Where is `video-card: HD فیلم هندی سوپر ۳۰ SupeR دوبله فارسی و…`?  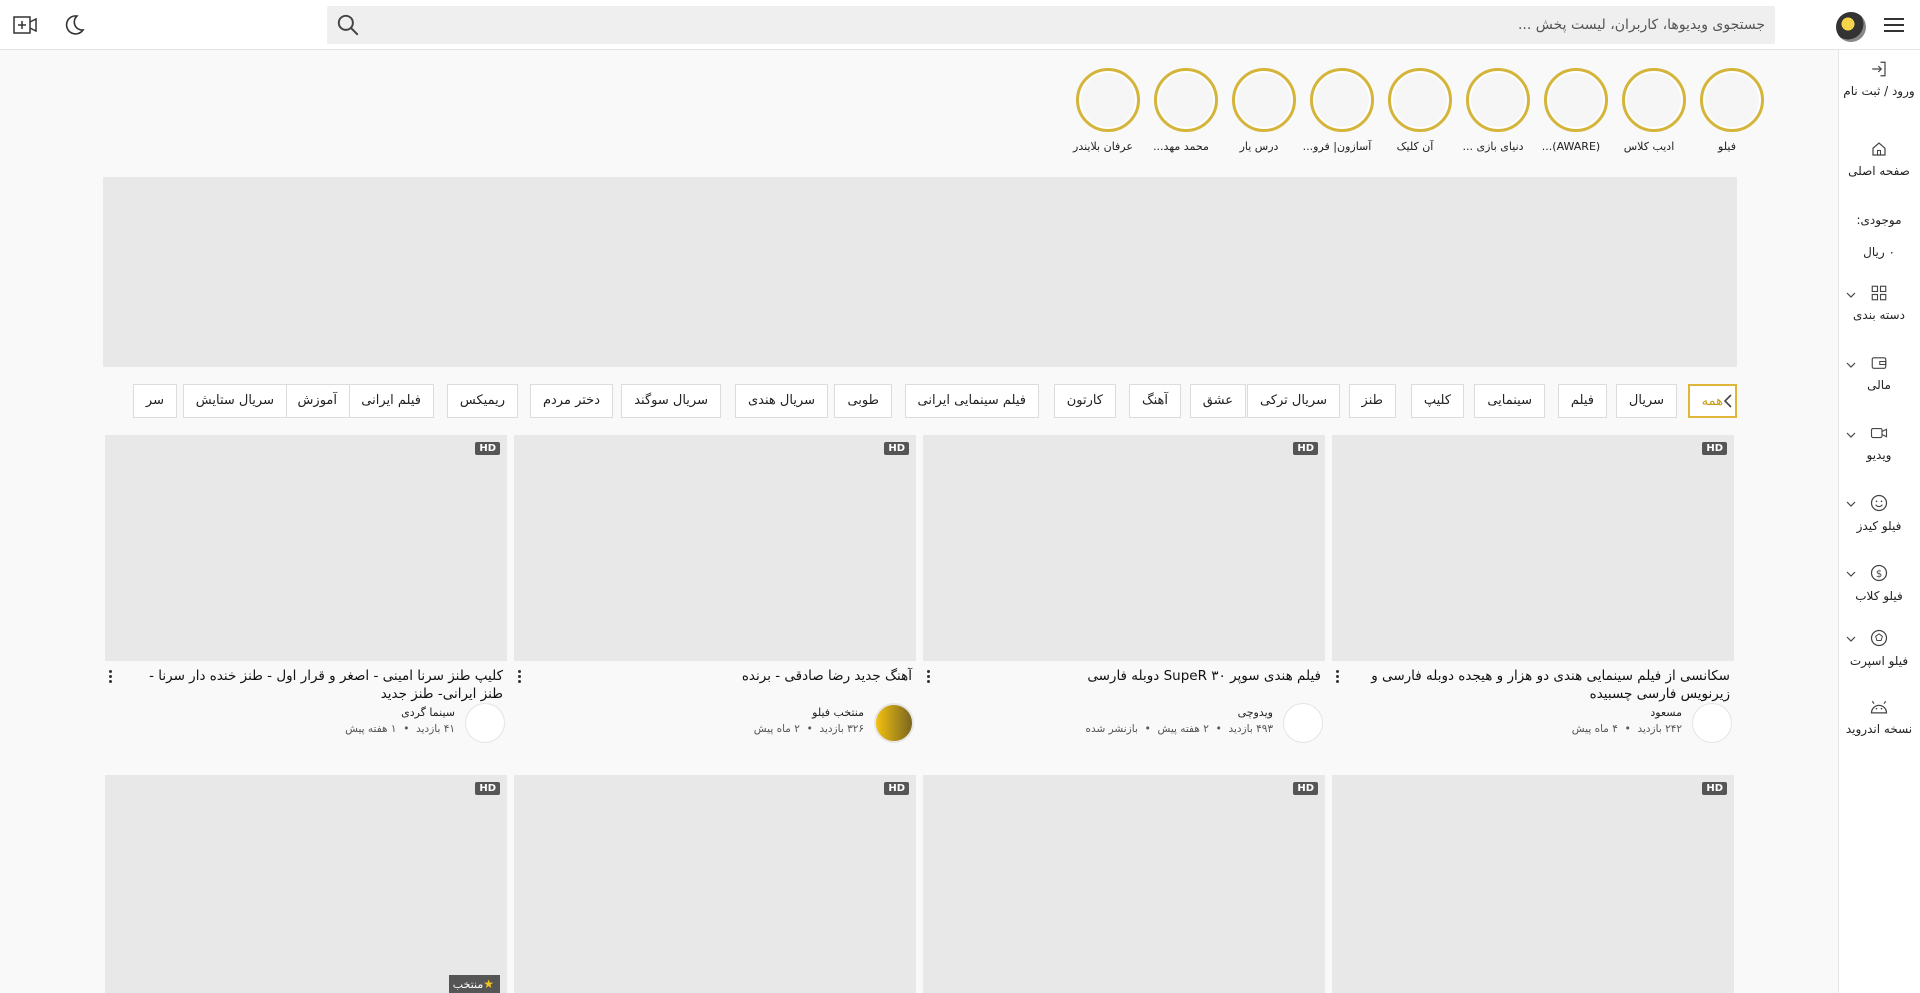 video-card: HD فیلم هندی سوپر ۳۰ SupeR دوبله فارسی و… is located at coordinates (1124, 589).